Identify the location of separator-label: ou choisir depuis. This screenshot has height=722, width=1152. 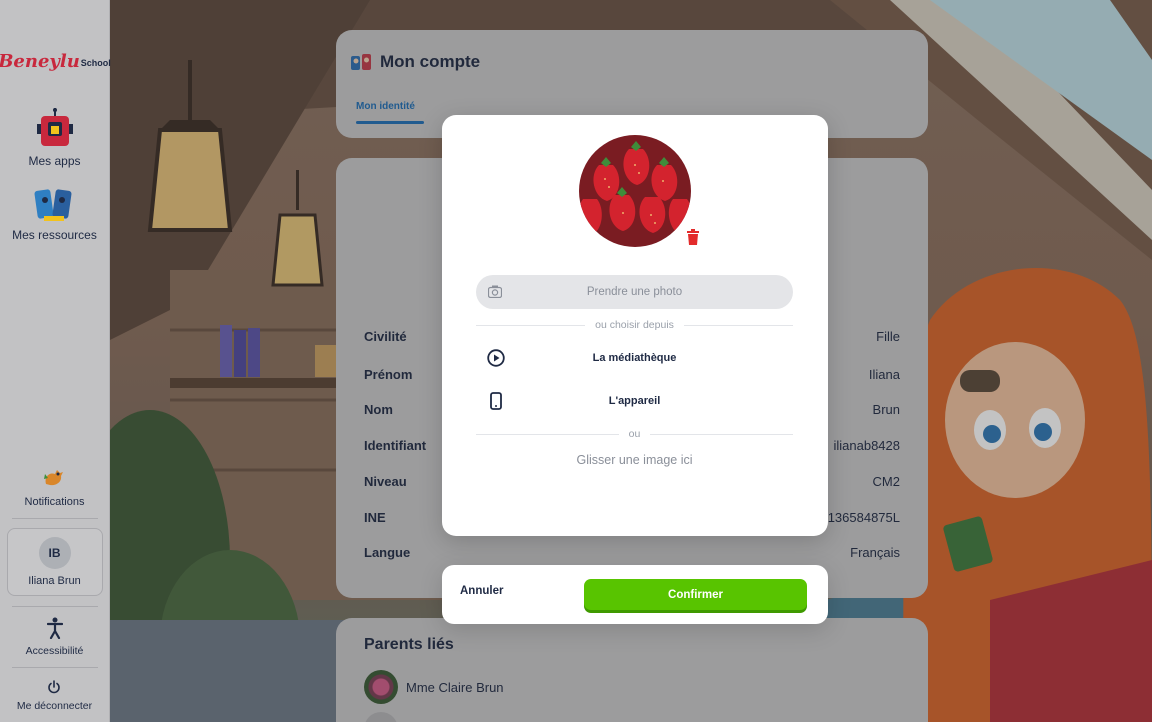
(634, 325).